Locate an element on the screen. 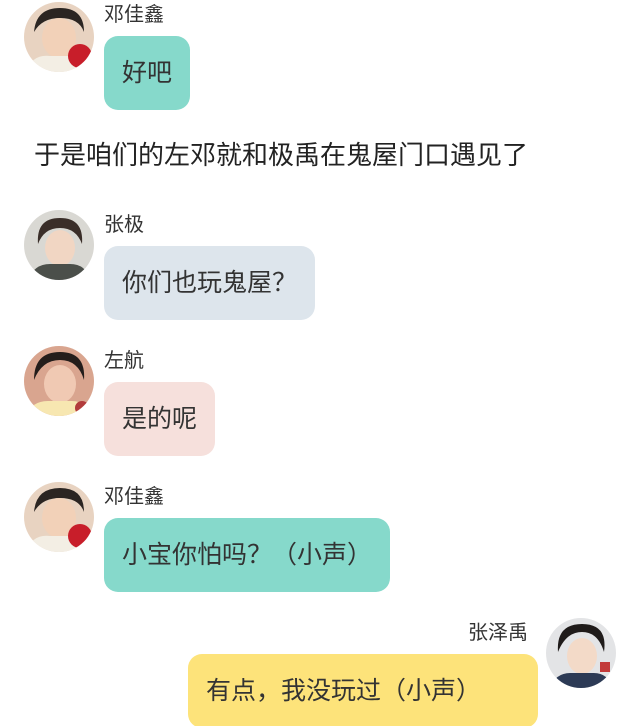 This screenshot has width=640, height=726. message-bubble: 小宝你怕吗？（小声） is located at coordinates (247, 555).